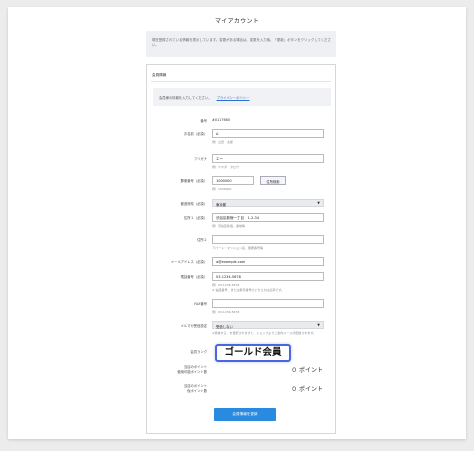  I want to click on zip-hint: 例）1000000, so click(222, 189).